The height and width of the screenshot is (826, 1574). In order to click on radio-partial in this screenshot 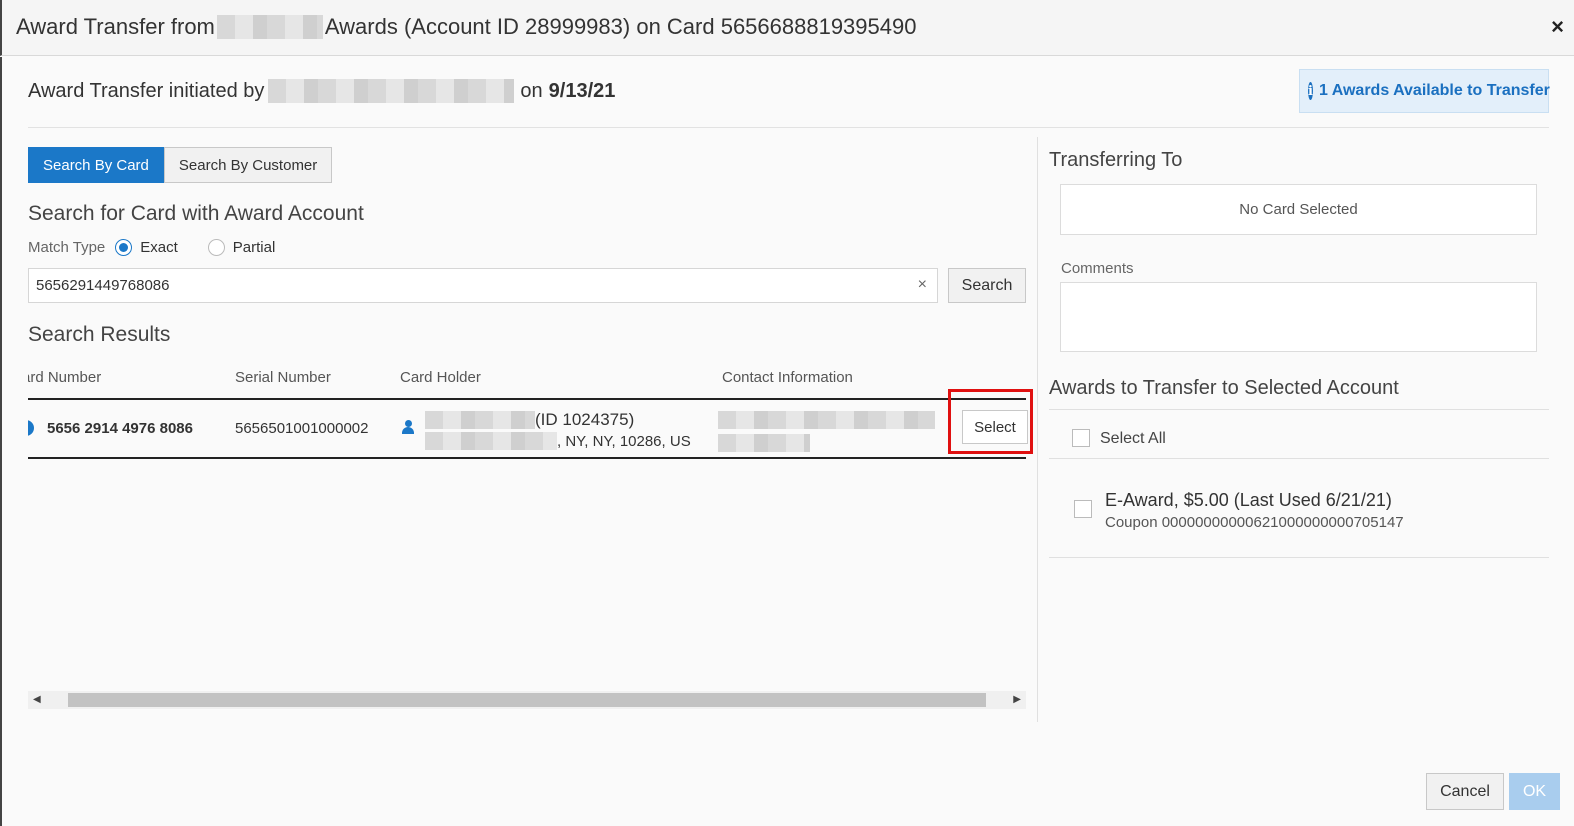, I will do `click(216, 247)`.